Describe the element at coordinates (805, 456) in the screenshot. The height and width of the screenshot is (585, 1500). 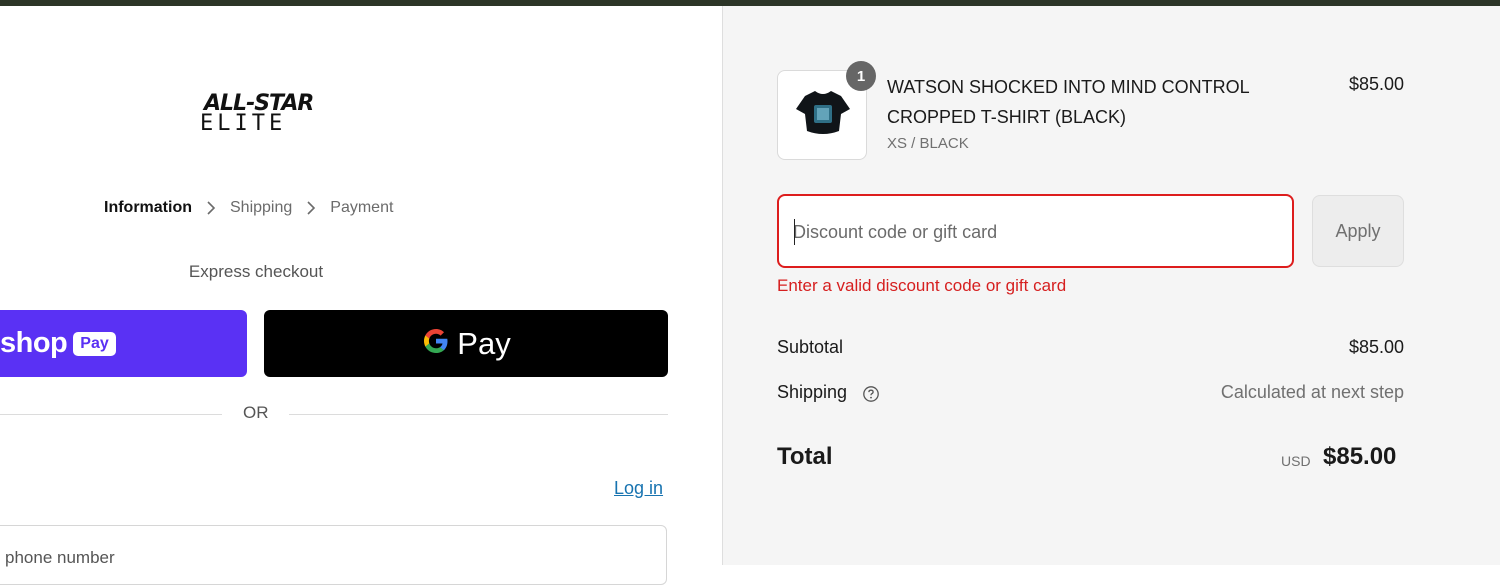
I see `total-label: Total` at that location.